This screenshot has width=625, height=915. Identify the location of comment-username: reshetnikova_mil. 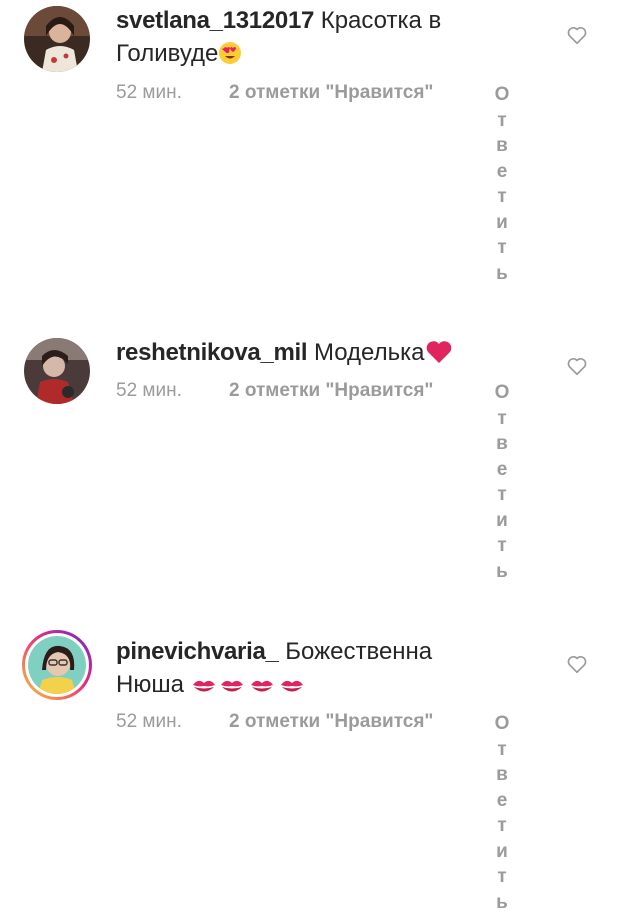
(212, 352).